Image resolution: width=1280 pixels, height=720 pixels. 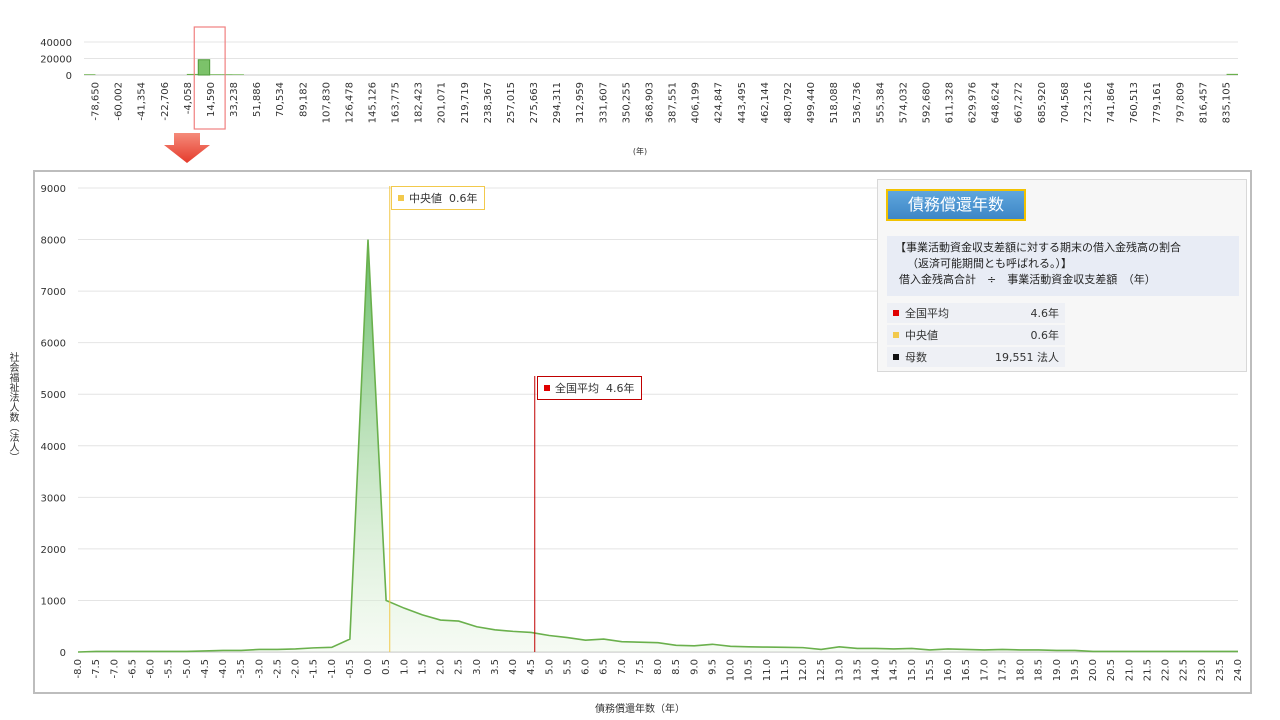 What do you see at coordinates (930, 670) in the screenshot?
I see `main-x-tick: 15.5` at bounding box center [930, 670].